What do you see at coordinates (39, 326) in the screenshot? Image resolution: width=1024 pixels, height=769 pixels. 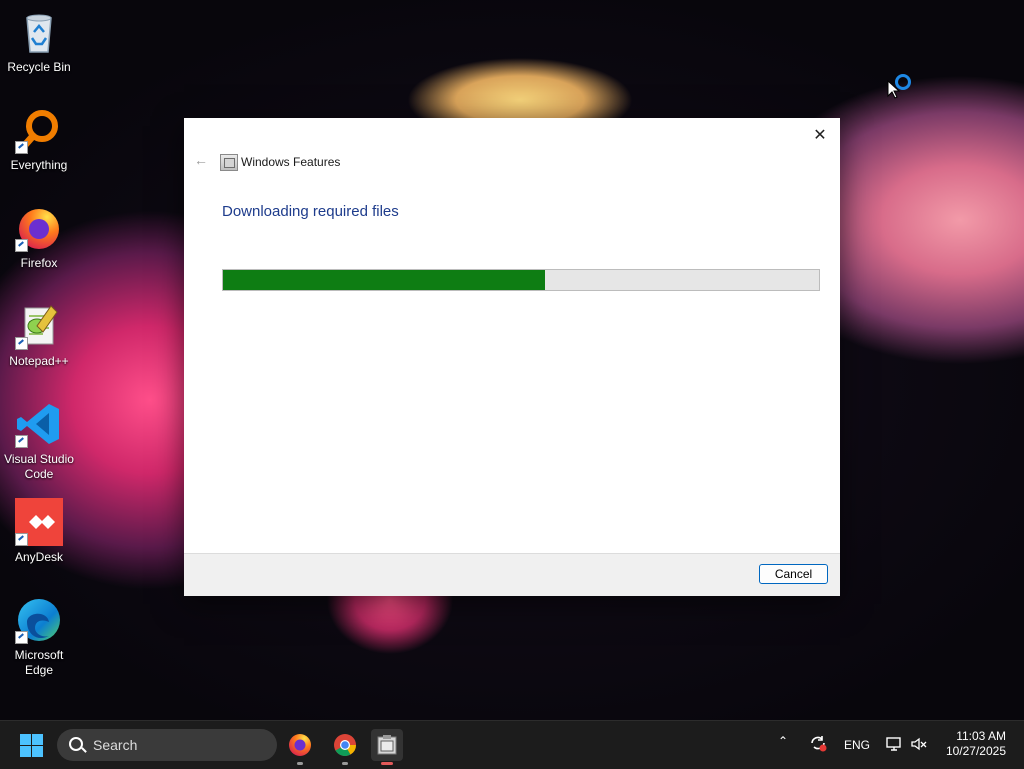 I see `notepadpp-icon` at bounding box center [39, 326].